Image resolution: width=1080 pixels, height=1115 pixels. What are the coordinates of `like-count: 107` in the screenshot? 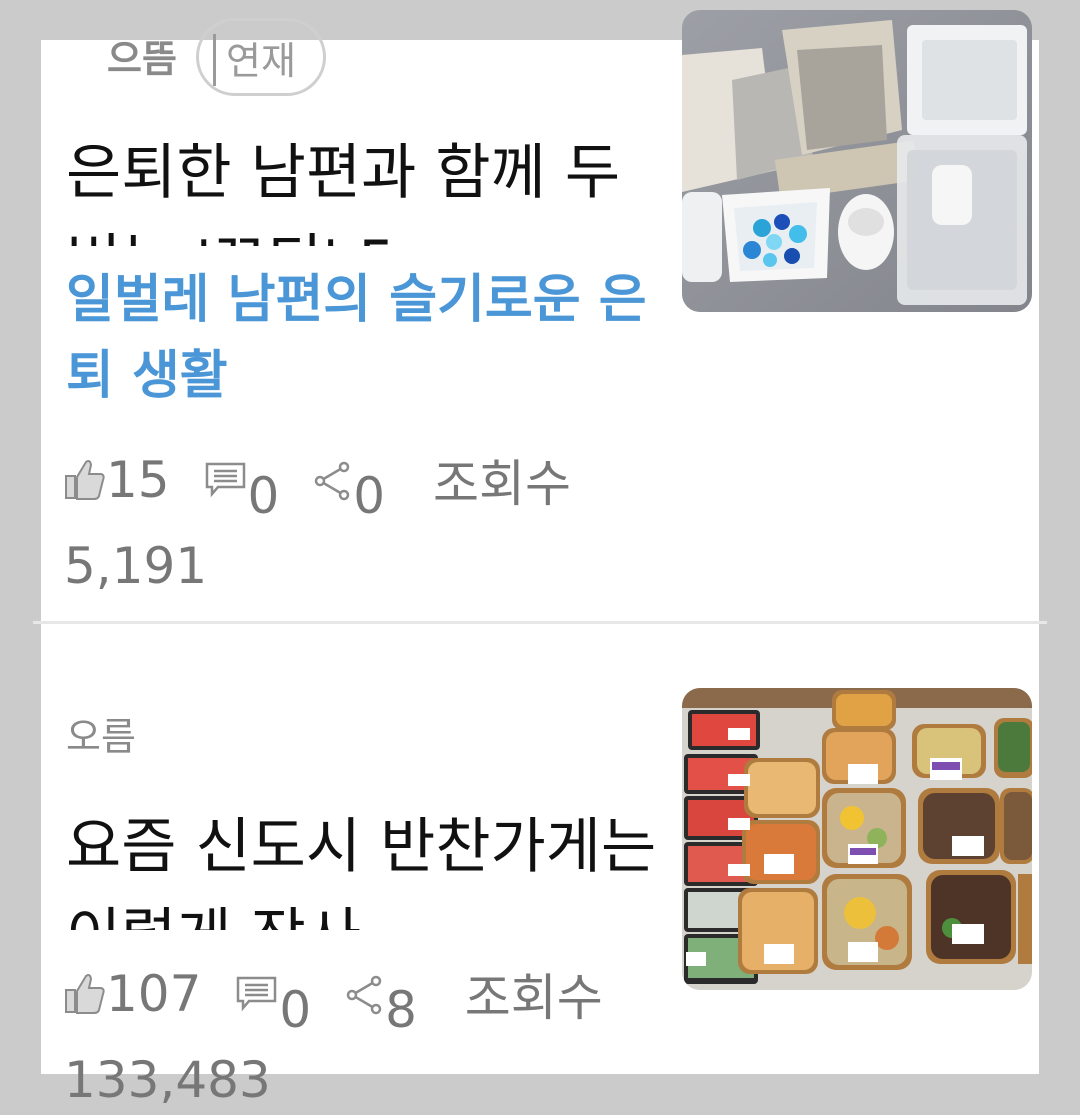 It's located at (132, 994).